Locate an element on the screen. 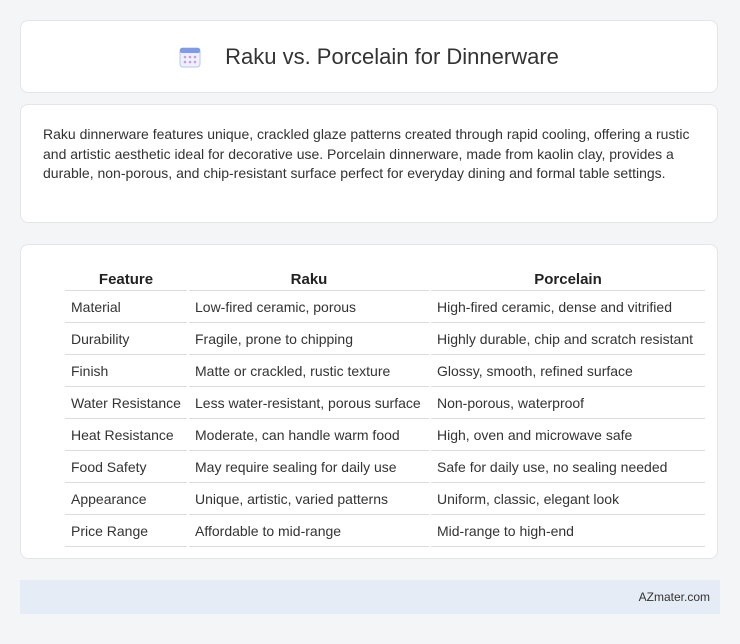 This screenshot has width=740, height=644. feature-cell: Heat Resistance is located at coordinates (126, 436).